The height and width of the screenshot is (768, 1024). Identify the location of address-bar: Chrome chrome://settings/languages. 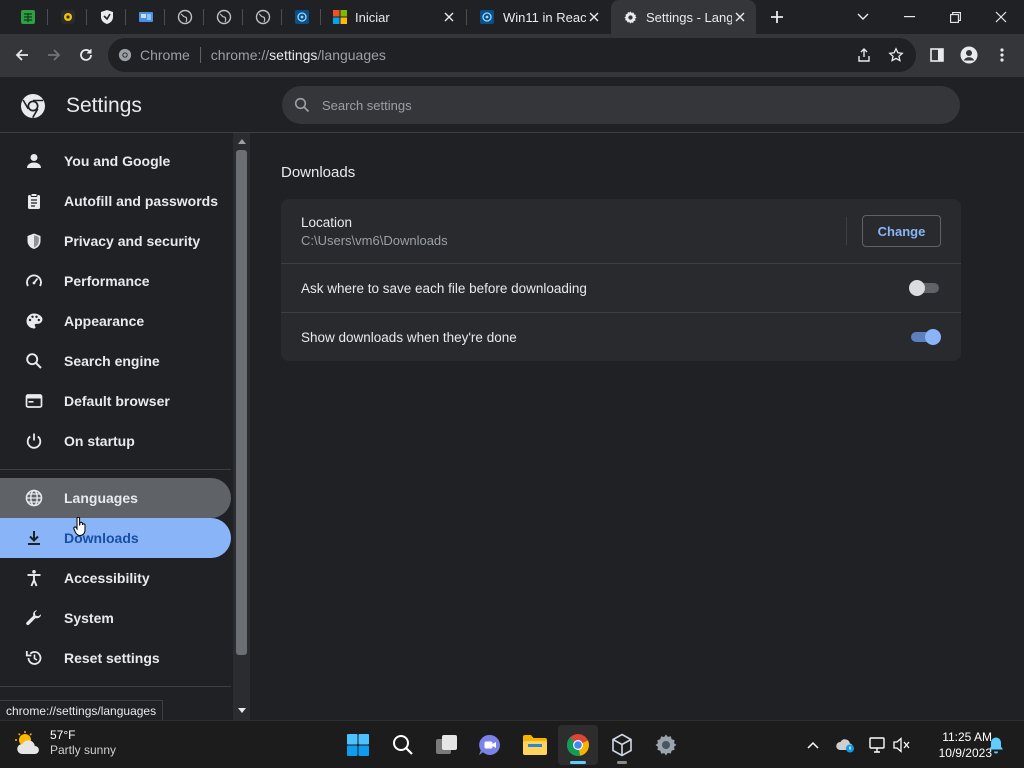
(512, 55).